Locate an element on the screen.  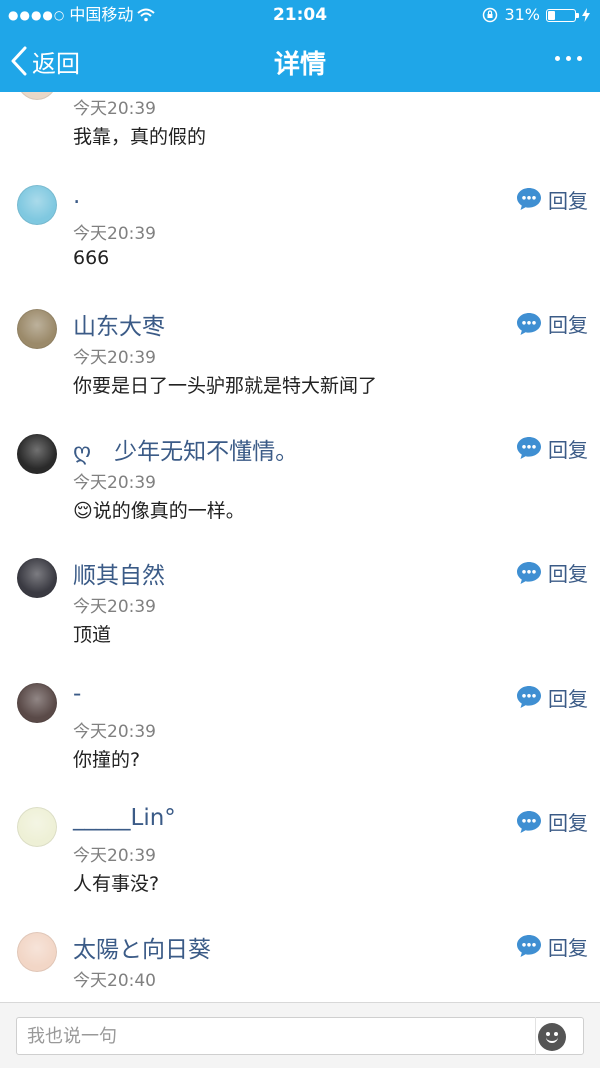
comment-item: 青春不再今天20:39我靠，真的假的回复 is located at coordinates (300, 134).